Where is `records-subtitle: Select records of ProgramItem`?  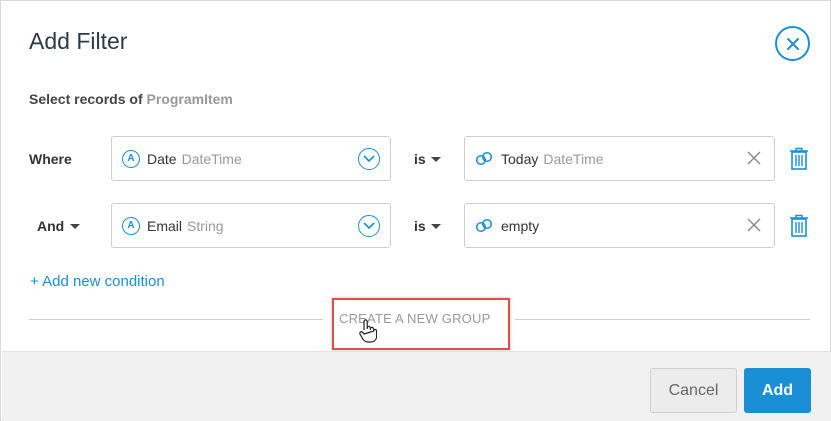
records-subtitle: Select records of ProgramItem is located at coordinates (131, 99).